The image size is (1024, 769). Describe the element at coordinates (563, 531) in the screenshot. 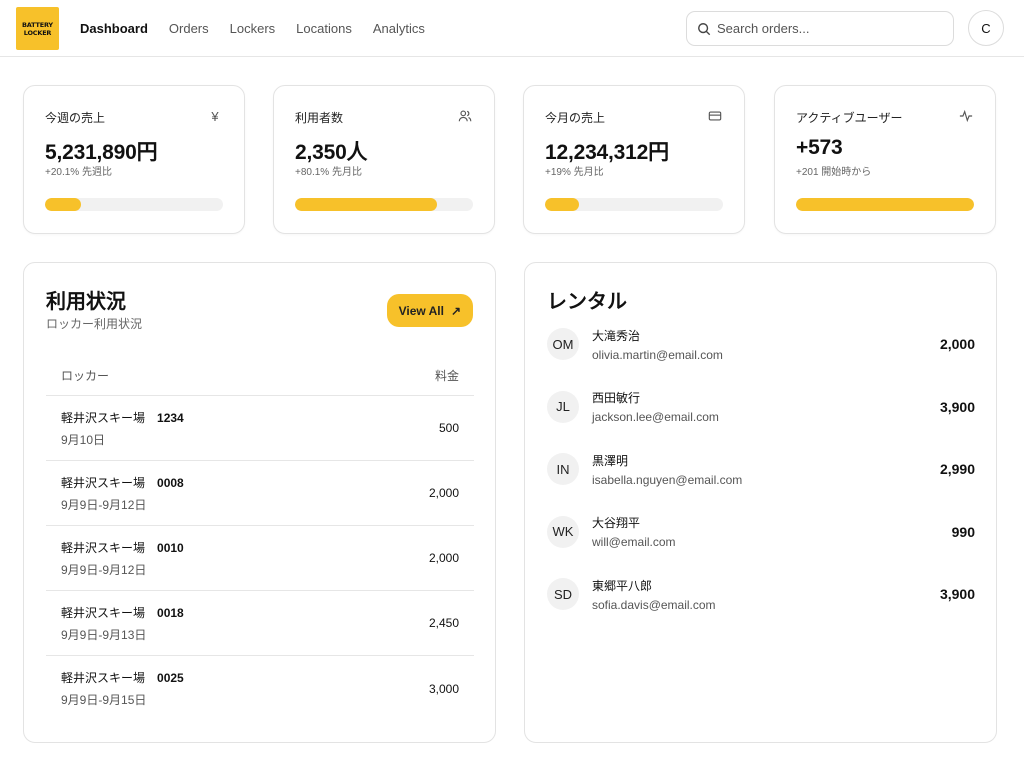

I see `avatar: WK` at that location.